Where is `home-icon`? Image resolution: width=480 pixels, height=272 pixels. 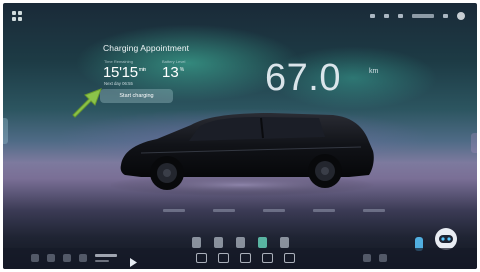 home-icon is located at coordinates (201, 258).